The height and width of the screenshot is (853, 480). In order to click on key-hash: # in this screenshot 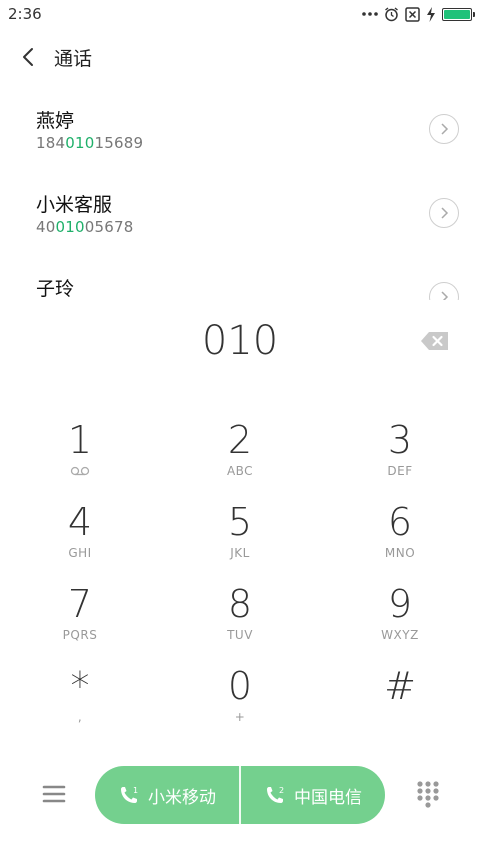, I will do `click(400, 697)`.